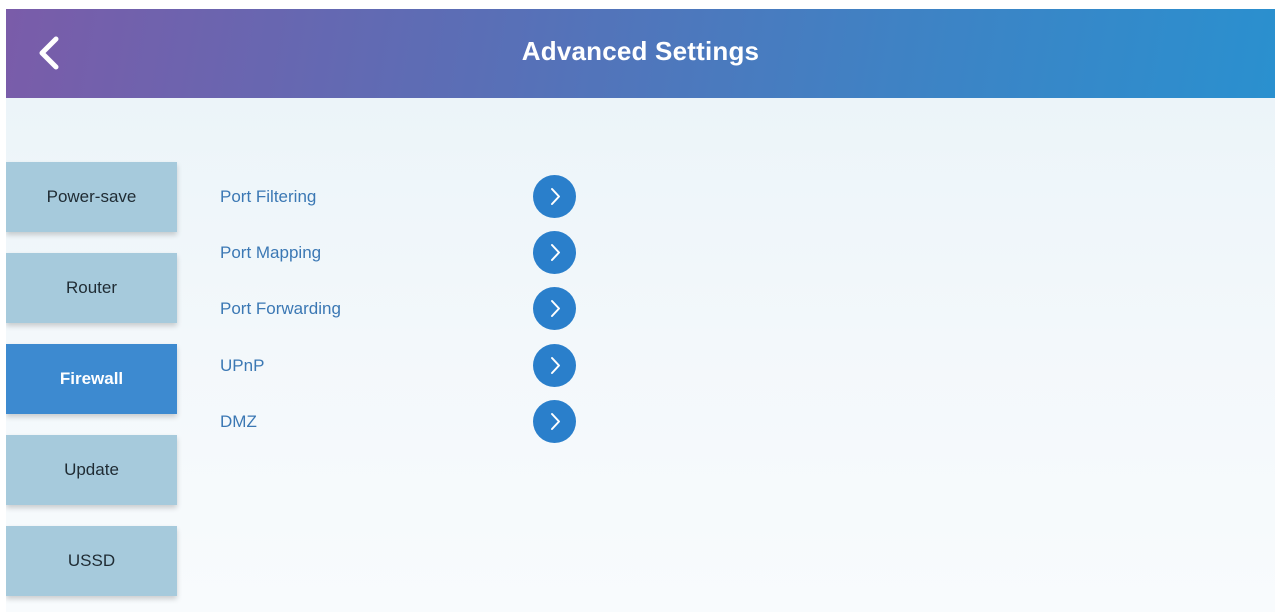 This screenshot has width=1275, height=612. Describe the element at coordinates (91, 288) in the screenshot. I see `sidebar-item-router: Router` at that location.